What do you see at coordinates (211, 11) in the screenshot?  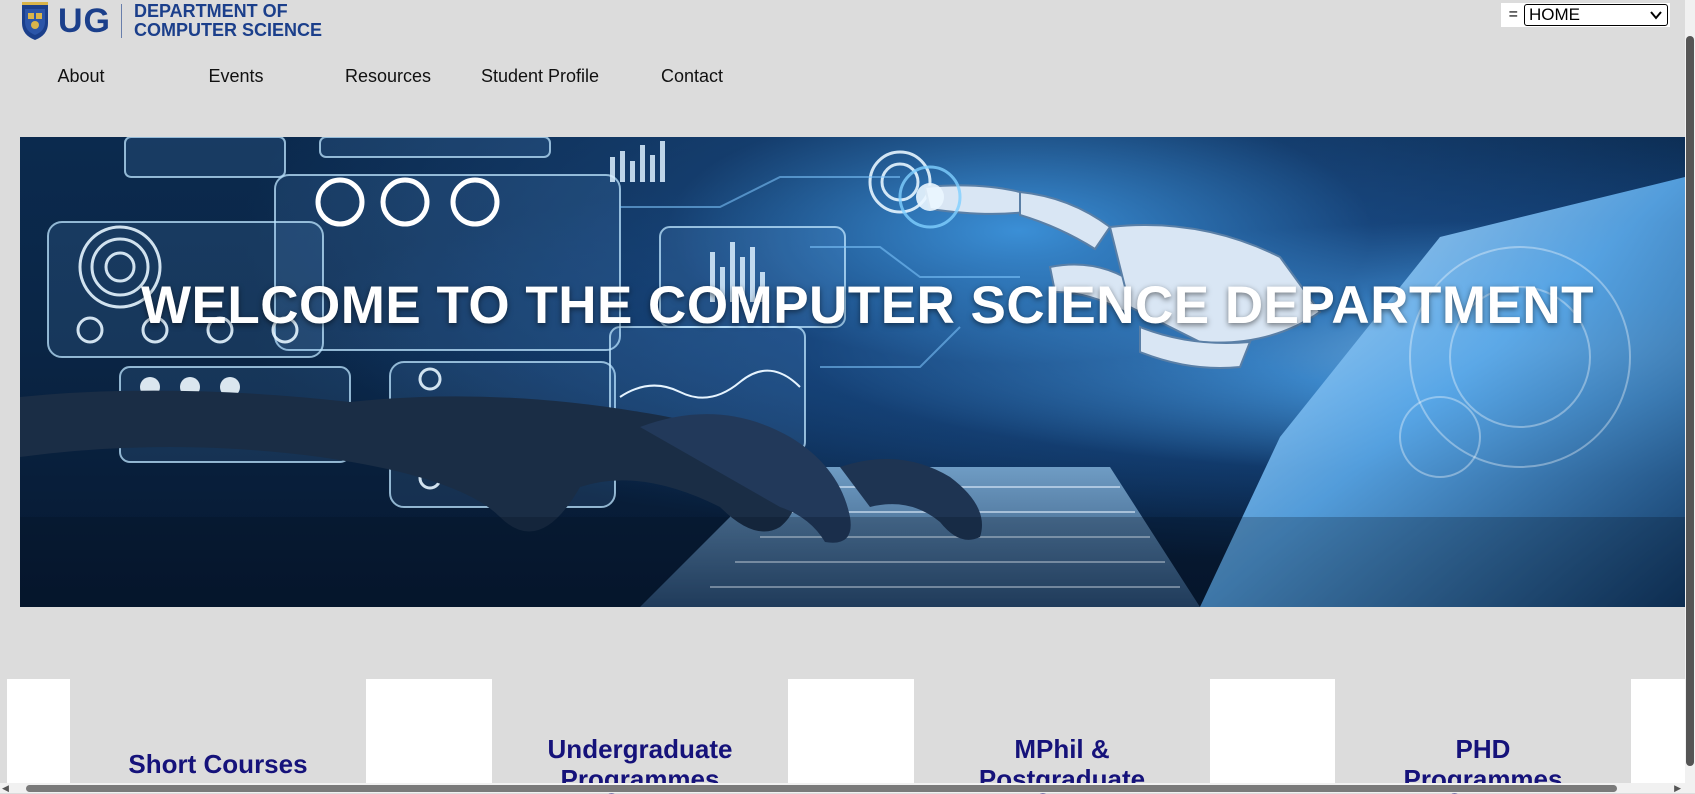 I see `department-line-1: DEPARTMENT OF` at bounding box center [211, 11].